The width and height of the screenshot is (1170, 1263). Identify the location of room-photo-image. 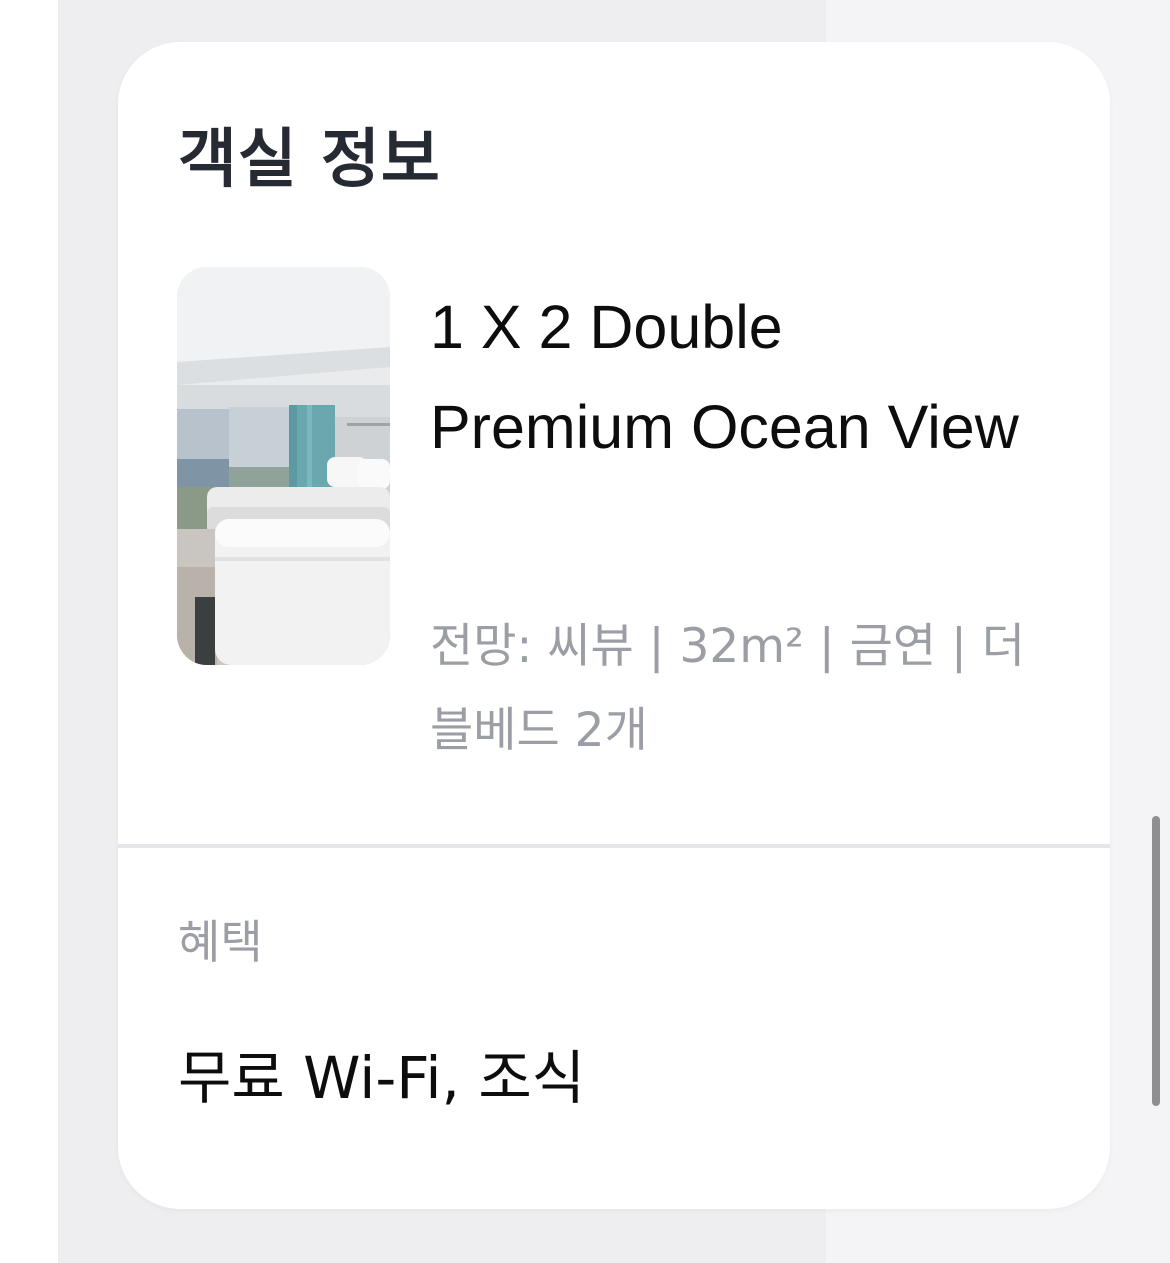
(283, 466).